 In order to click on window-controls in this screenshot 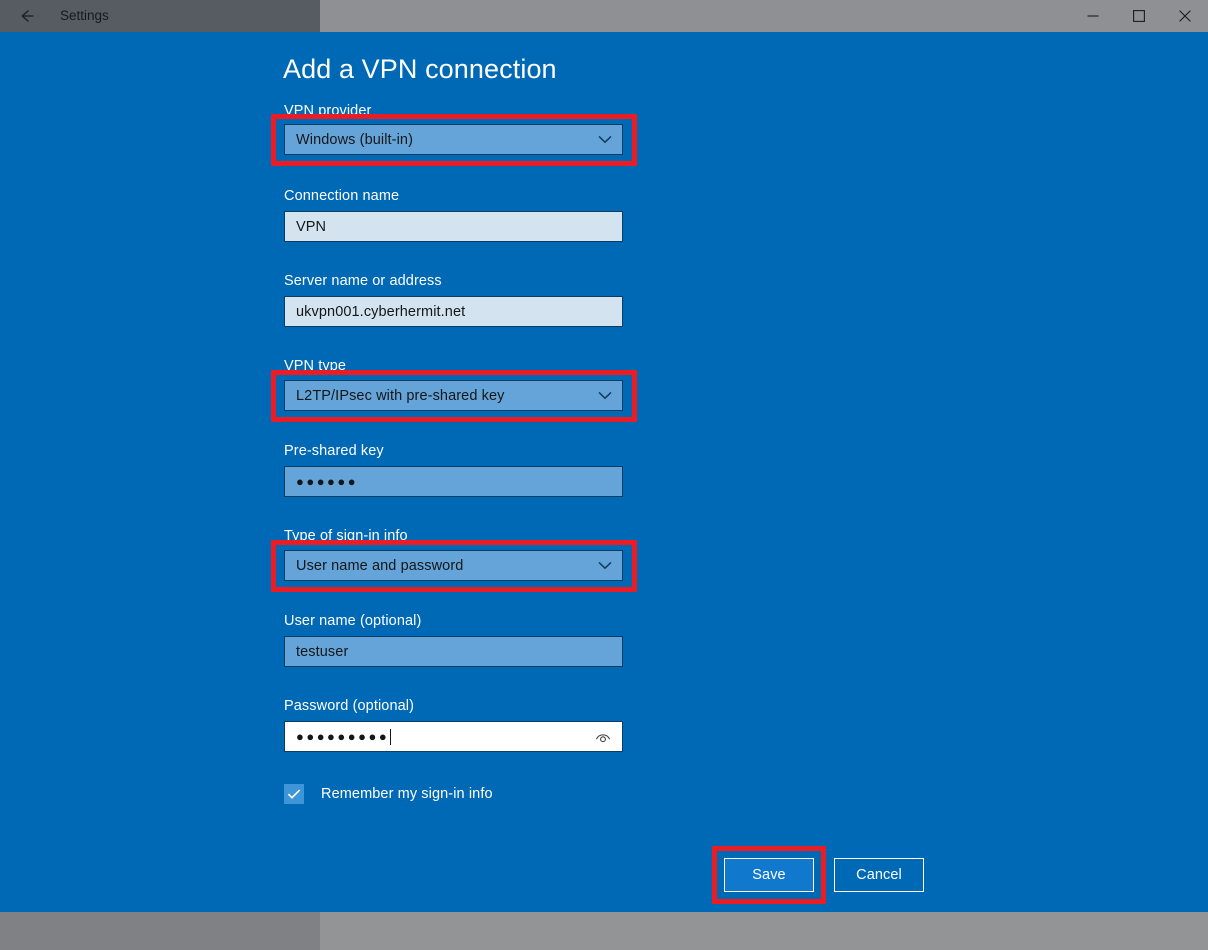, I will do `click(1139, 16)`.